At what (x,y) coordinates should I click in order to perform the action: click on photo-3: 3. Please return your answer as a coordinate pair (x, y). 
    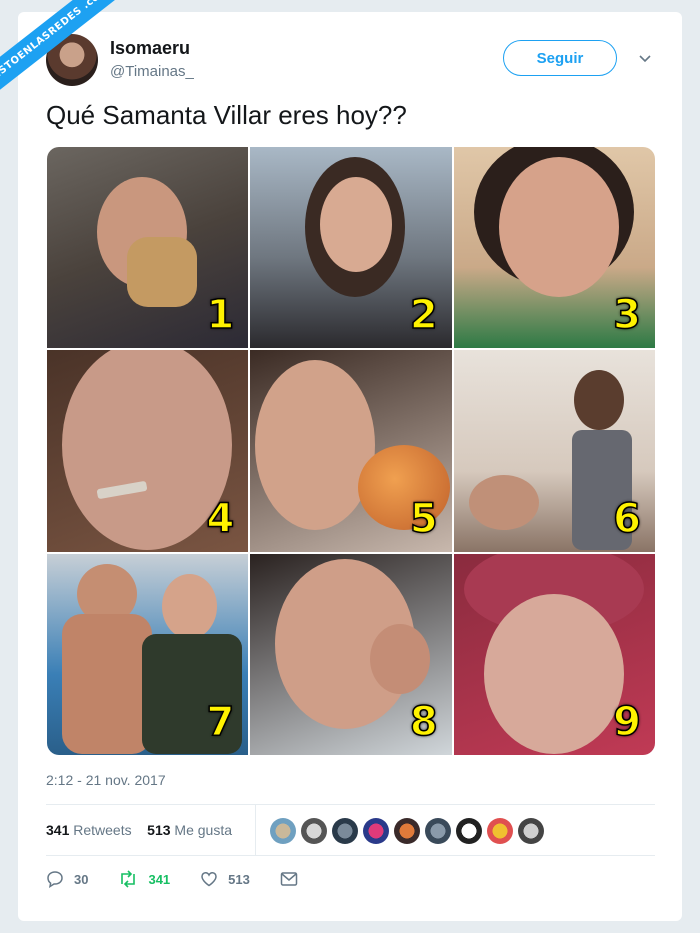
    Looking at the image, I should click on (554, 248).